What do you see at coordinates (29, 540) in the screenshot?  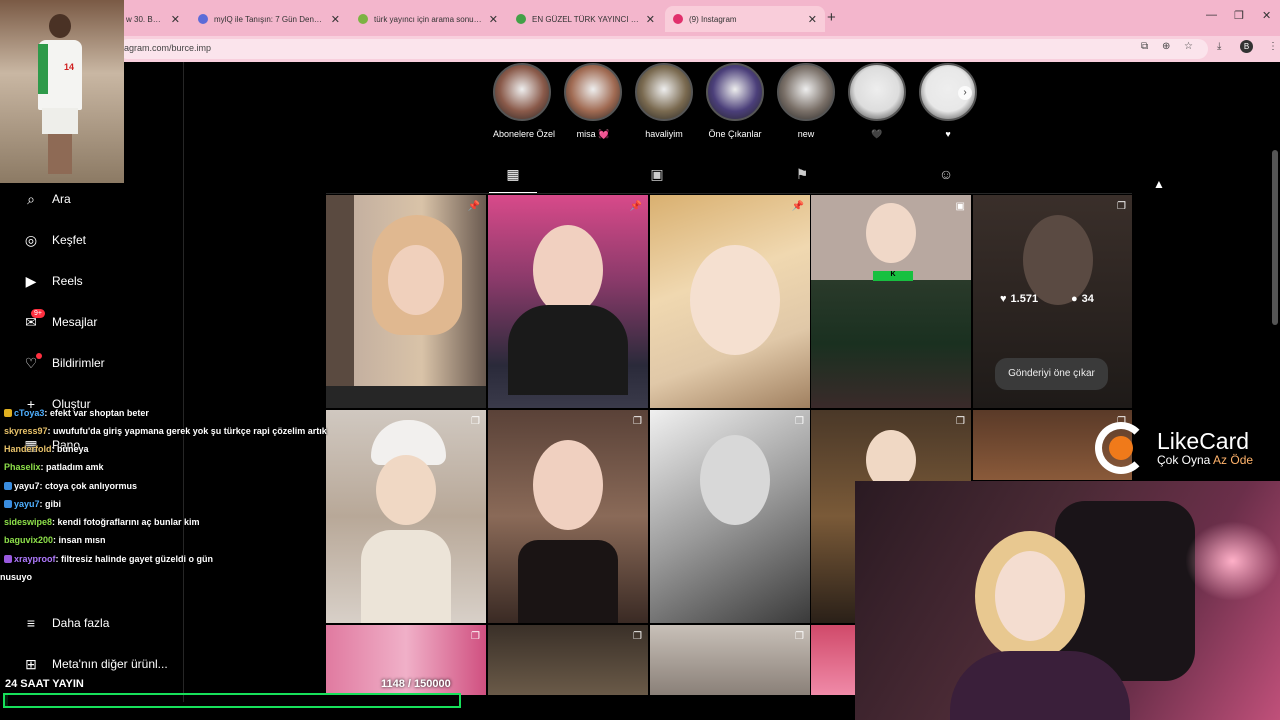 I see `chat-username: baguvix200` at bounding box center [29, 540].